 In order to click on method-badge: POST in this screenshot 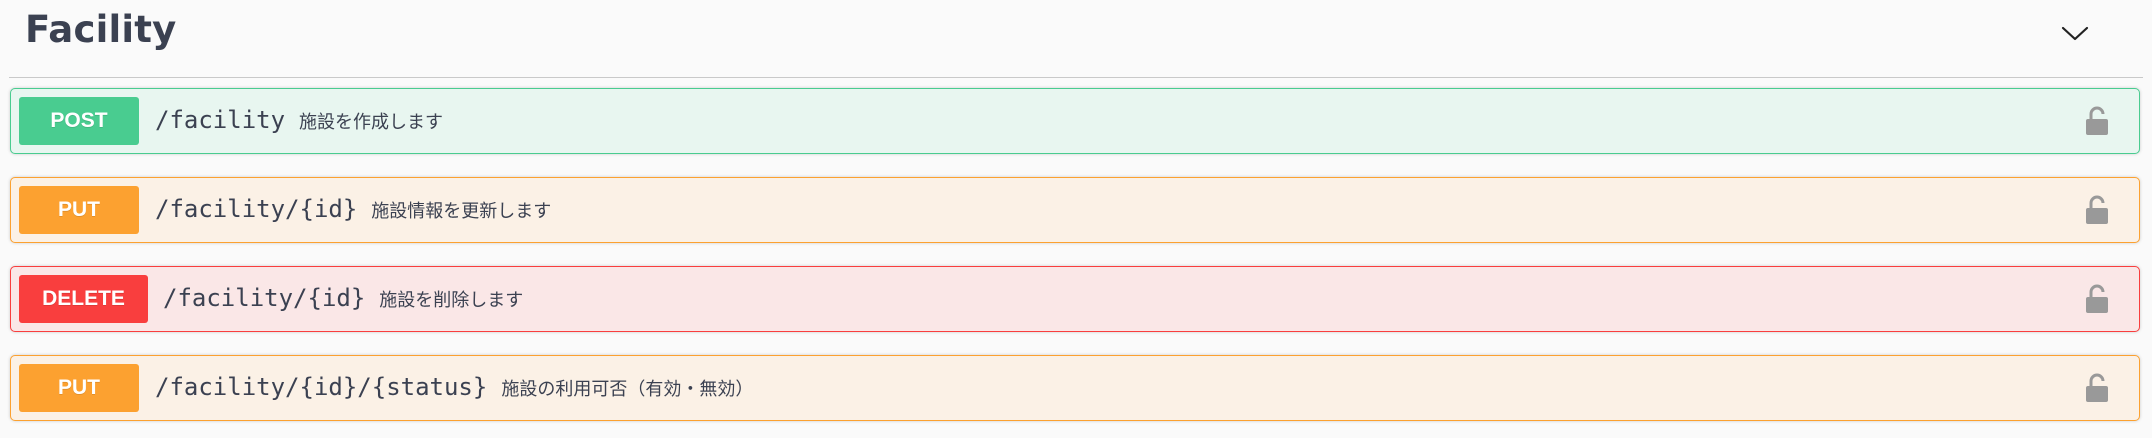, I will do `click(79, 121)`.